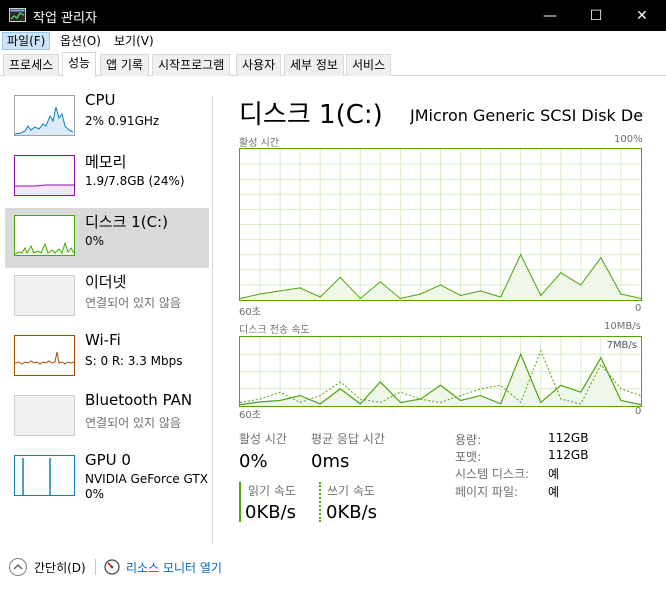 The height and width of the screenshot is (593, 666). What do you see at coordinates (250, 415) in the screenshot?
I see `graph2-time-left: 60초` at bounding box center [250, 415].